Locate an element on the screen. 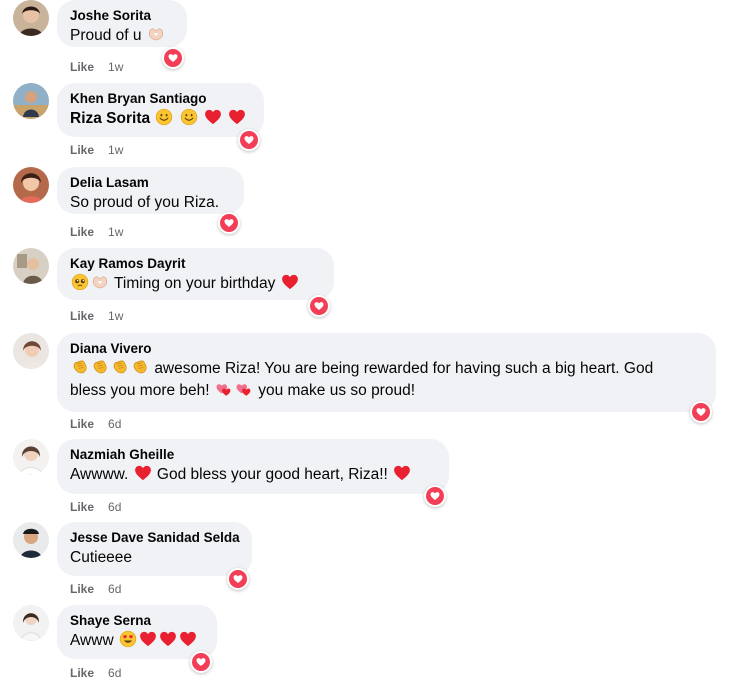  comment-text: Proud of u is located at coordinates (122, 36).